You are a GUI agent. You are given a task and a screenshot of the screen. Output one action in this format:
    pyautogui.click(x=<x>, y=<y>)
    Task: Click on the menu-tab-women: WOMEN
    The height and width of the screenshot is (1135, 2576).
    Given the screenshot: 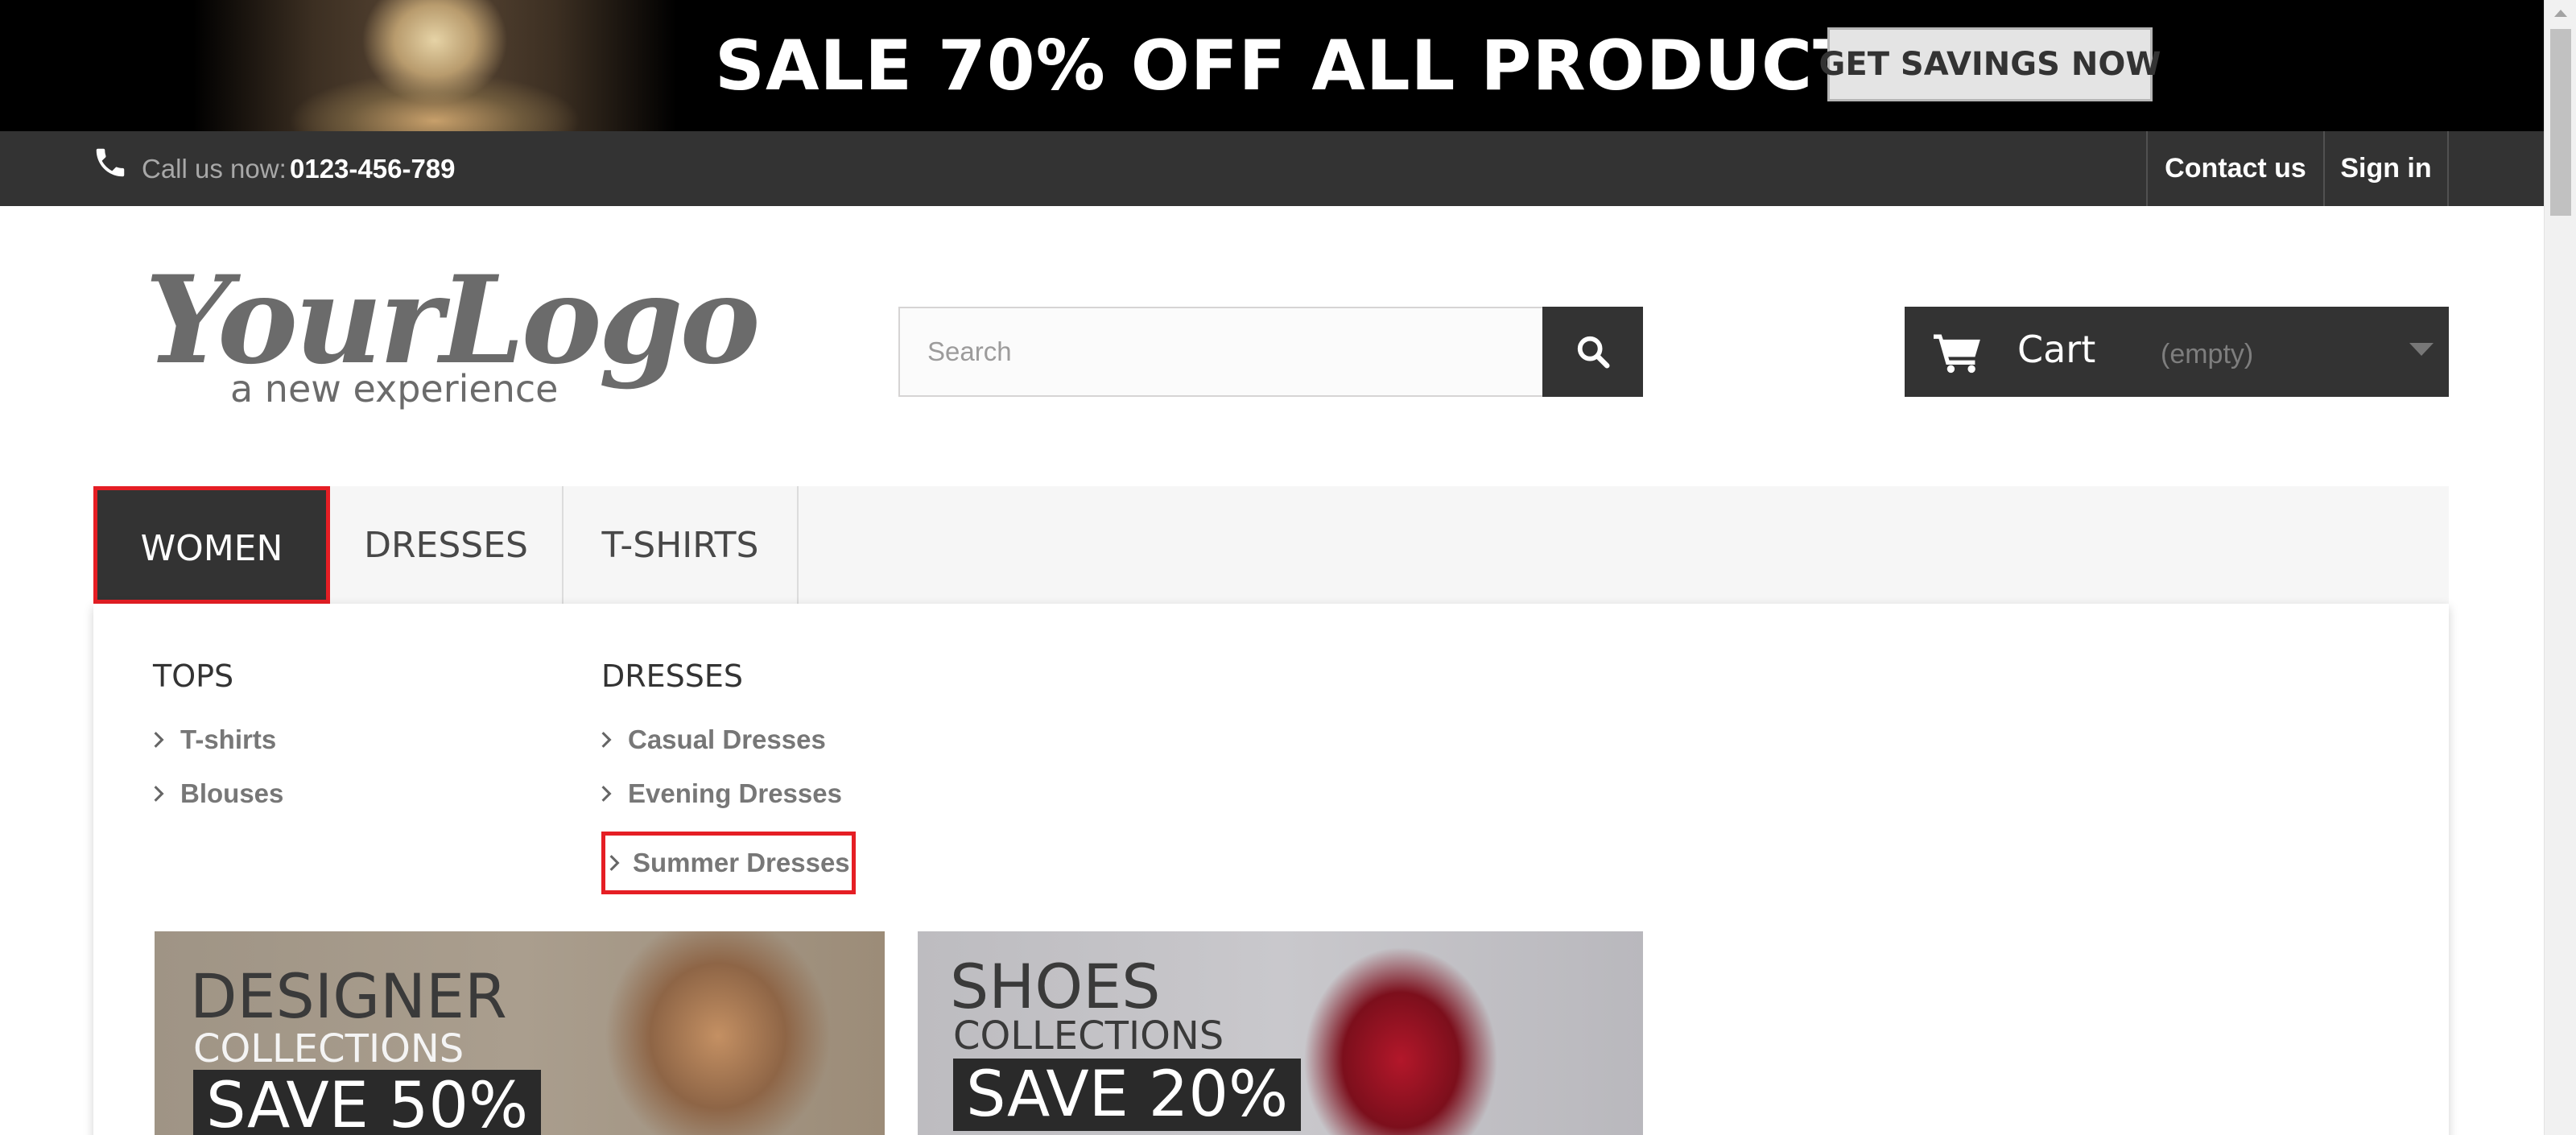 What is the action you would take?
    pyautogui.click(x=211, y=545)
    